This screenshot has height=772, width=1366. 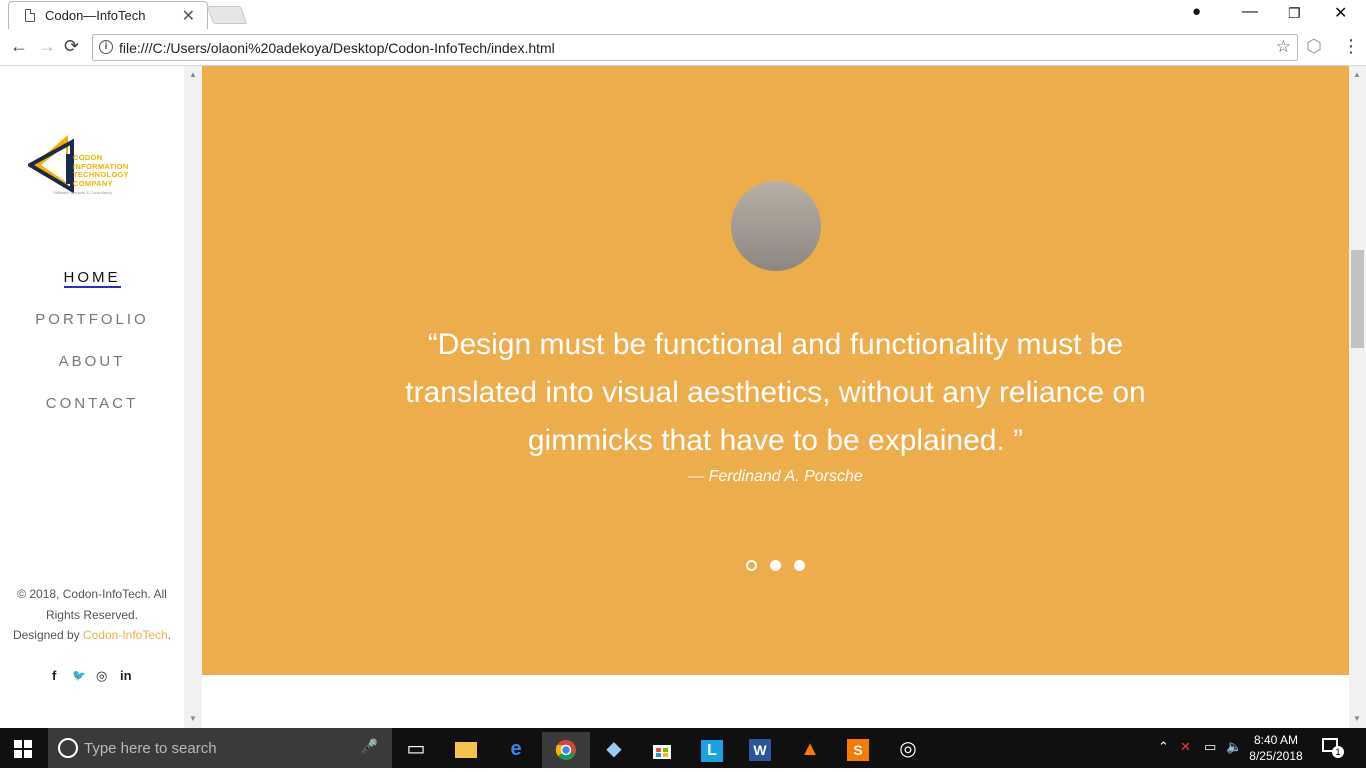 I want to click on new-tab-button, so click(x=227, y=15).